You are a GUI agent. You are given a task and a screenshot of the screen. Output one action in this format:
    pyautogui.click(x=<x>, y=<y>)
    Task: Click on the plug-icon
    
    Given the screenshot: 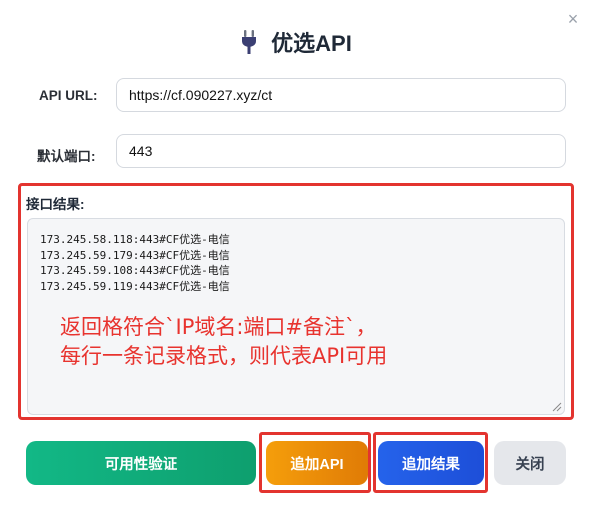 What is the action you would take?
    pyautogui.click(x=249, y=42)
    